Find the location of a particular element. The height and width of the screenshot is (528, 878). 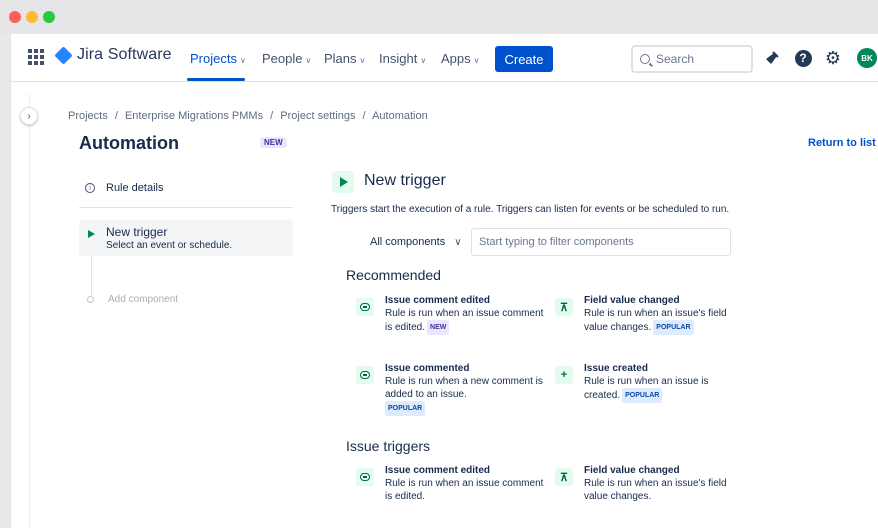

jira-logo: Jira Software is located at coordinates (113, 55).